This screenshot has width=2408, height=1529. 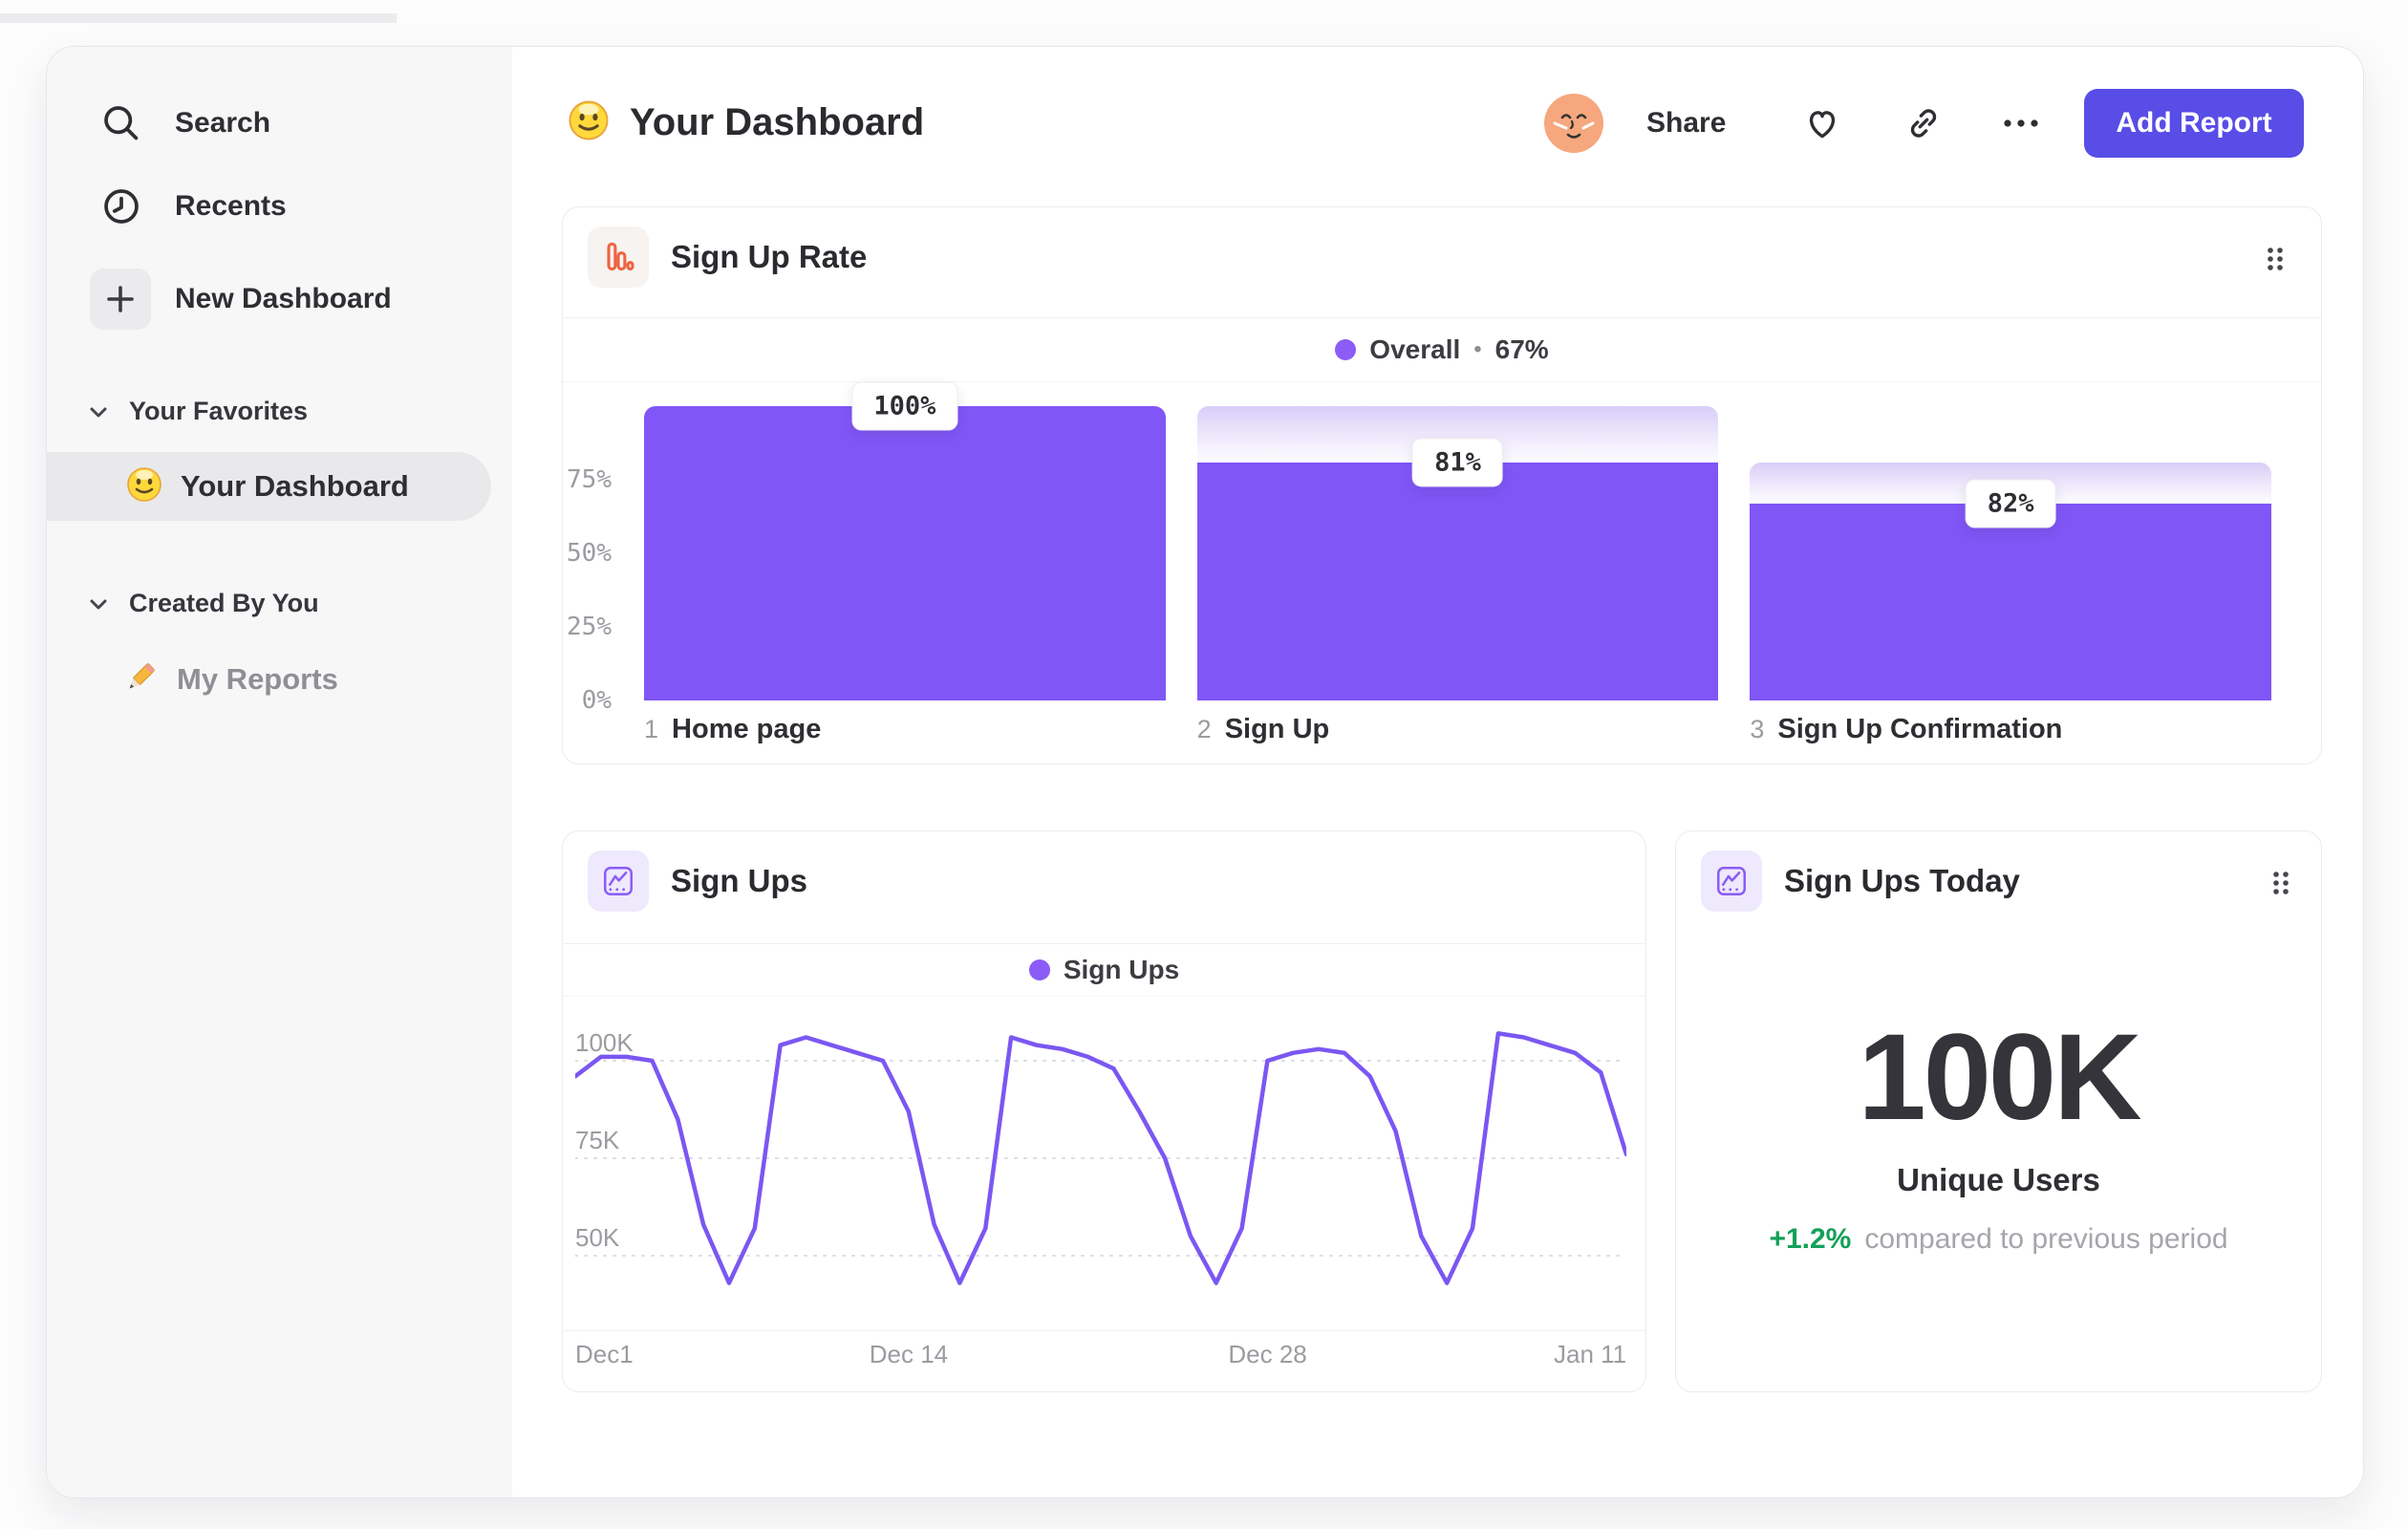 I want to click on sidebar-item-label: Search, so click(x=223, y=123).